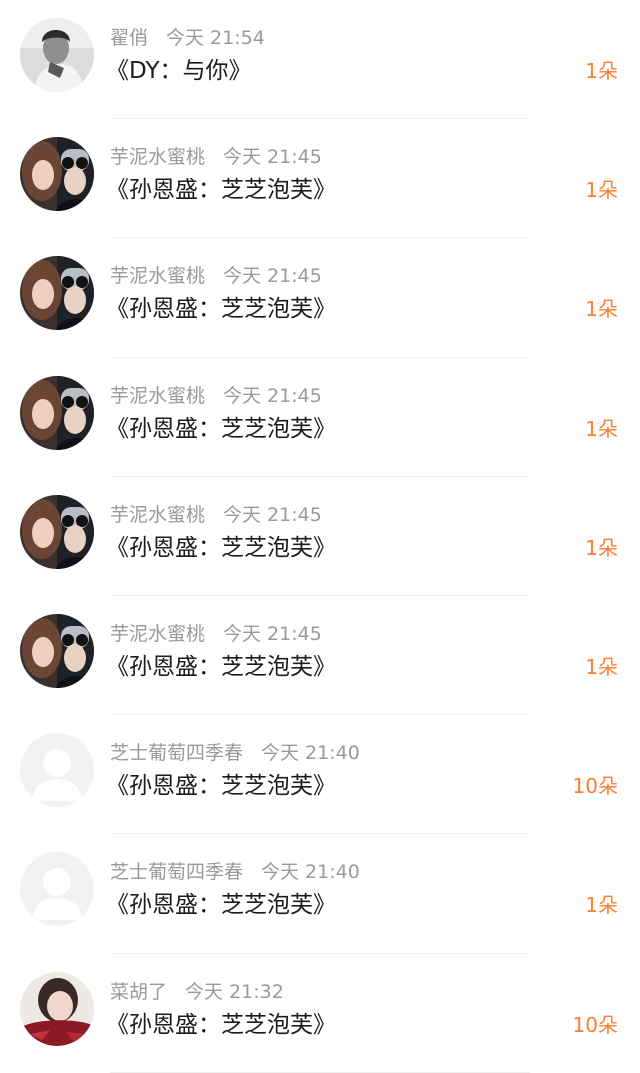  I want to click on timestamp: 今天 21:54, so click(215, 38).